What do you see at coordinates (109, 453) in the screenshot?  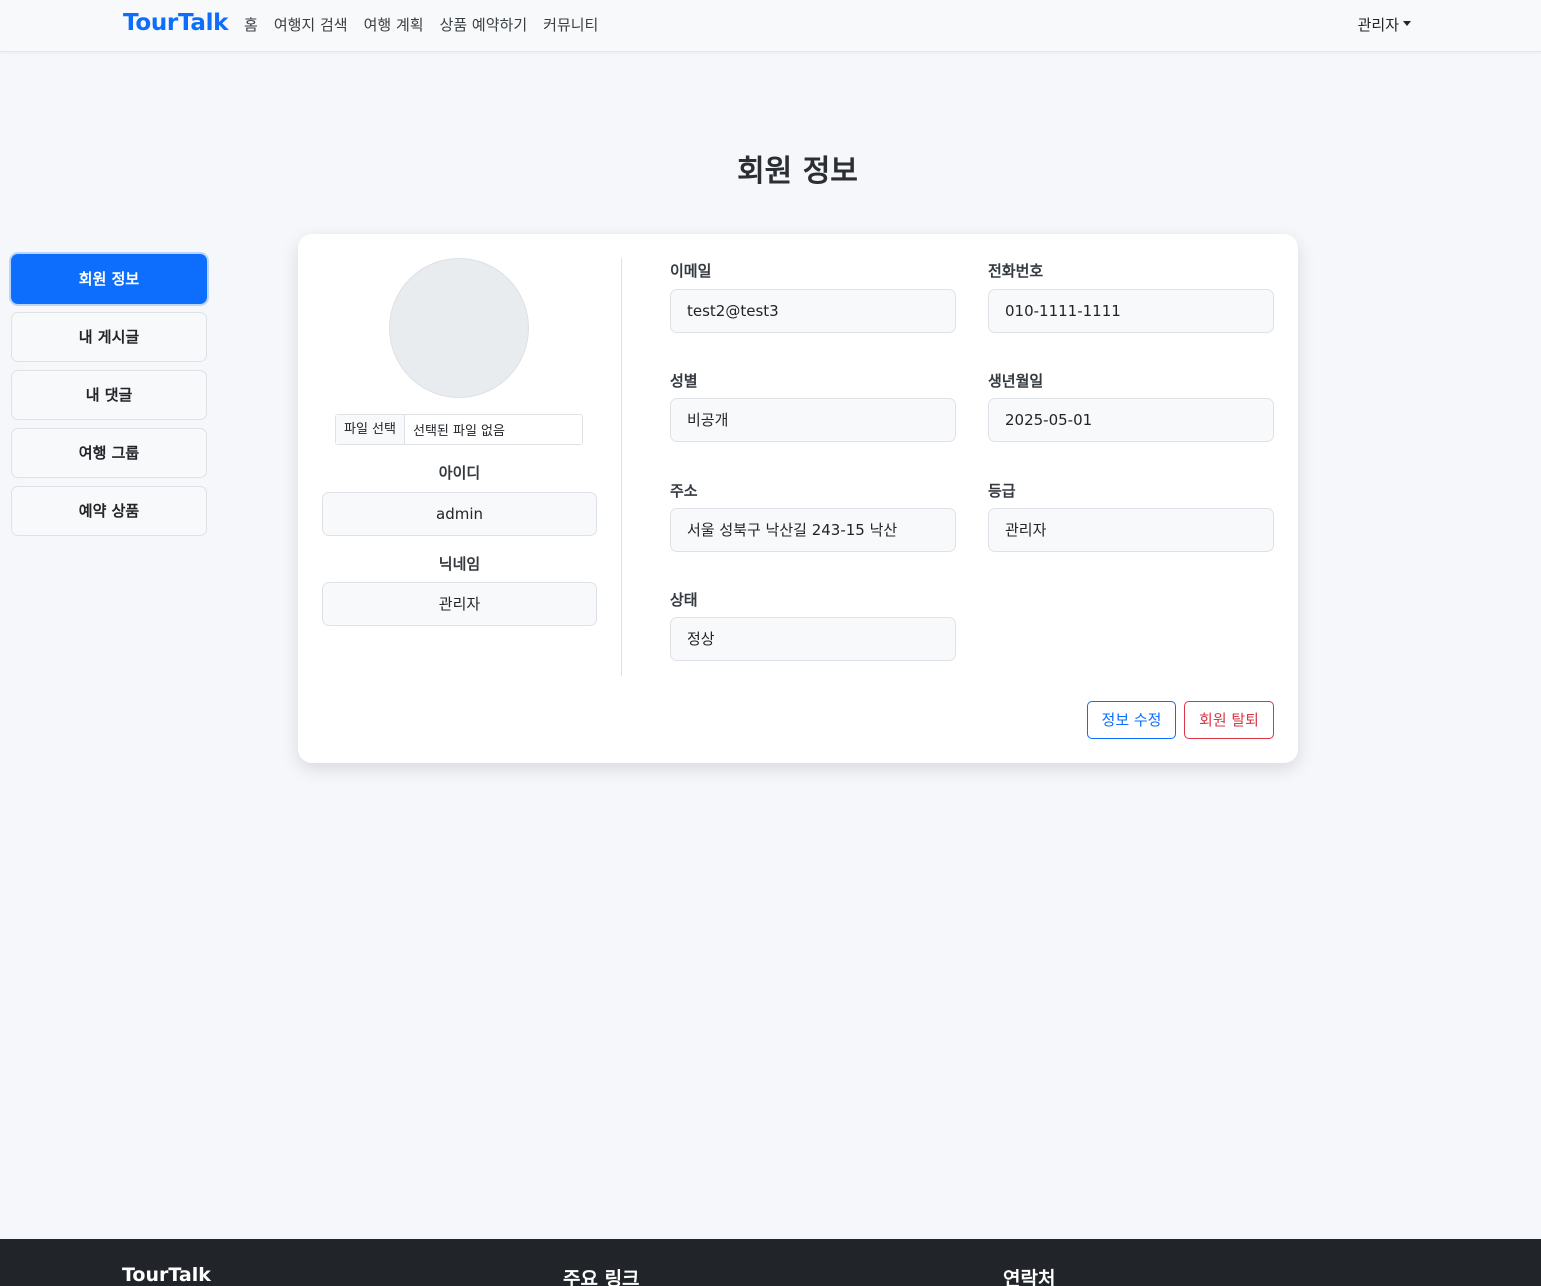 I see `sidebar-item-travel-groups: 여행 그룹` at bounding box center [109, 453].